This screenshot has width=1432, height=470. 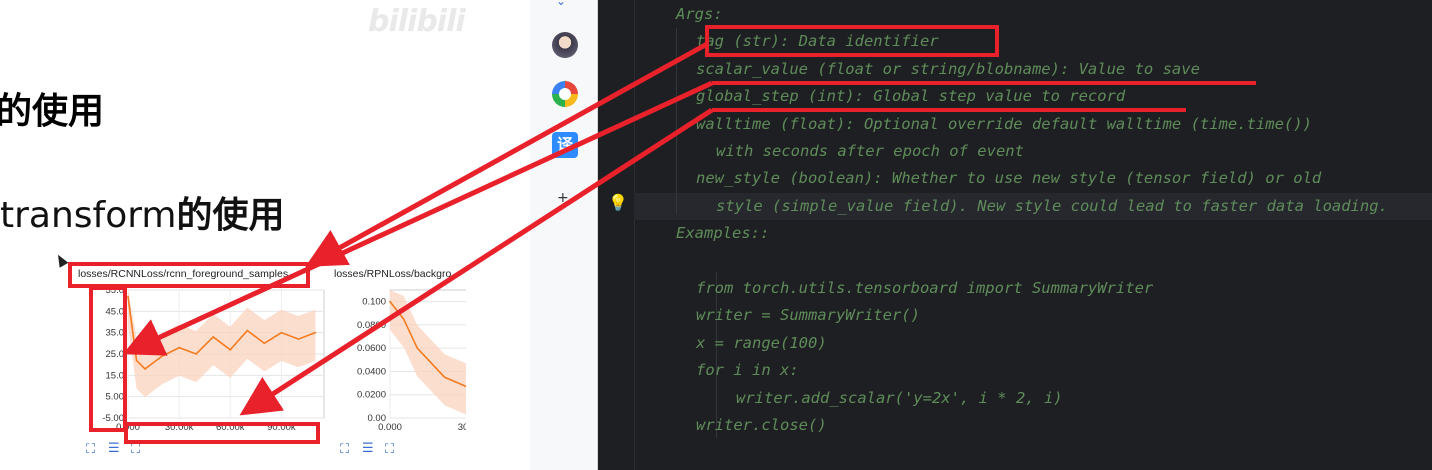 I want to click on code-line: writer.add_scalar('y=2x', i * 2, i), so click(x=899, y=398).